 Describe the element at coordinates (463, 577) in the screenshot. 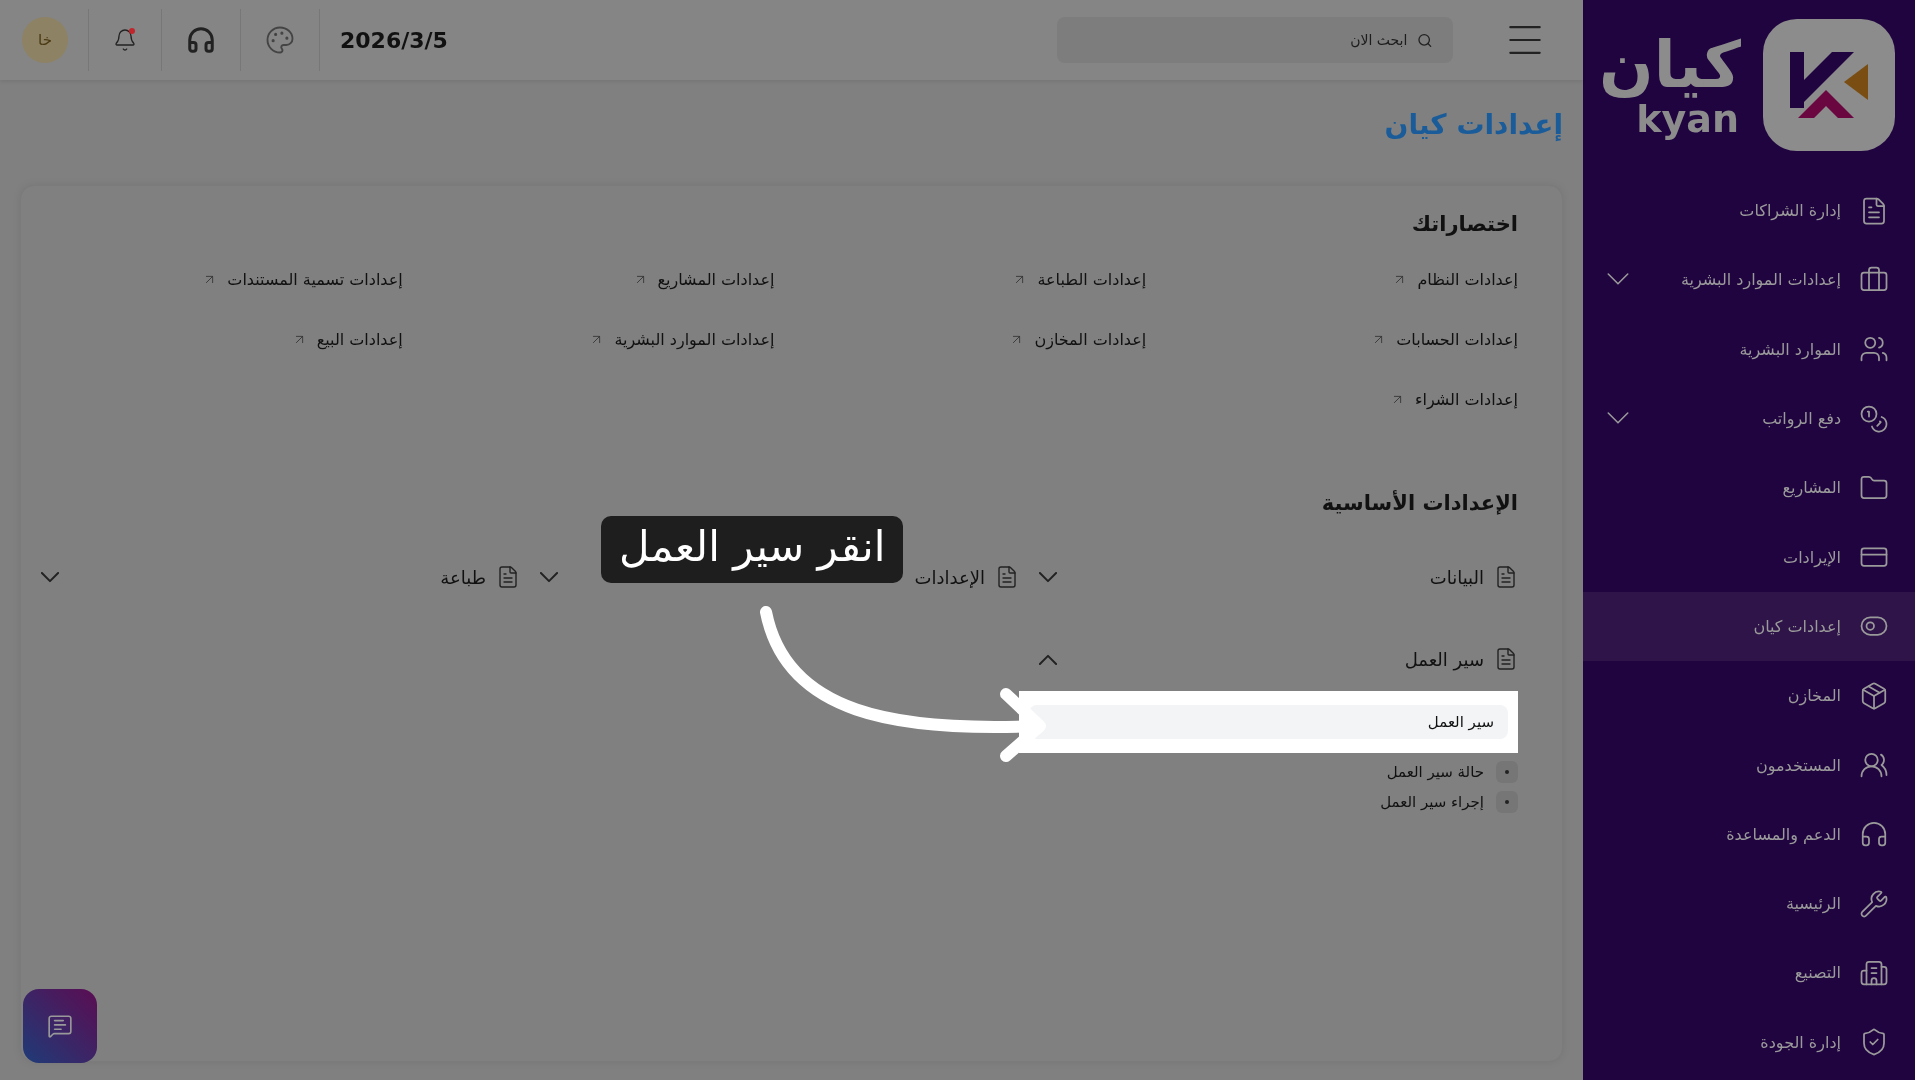

I see `group-label: طباعة` at that location.